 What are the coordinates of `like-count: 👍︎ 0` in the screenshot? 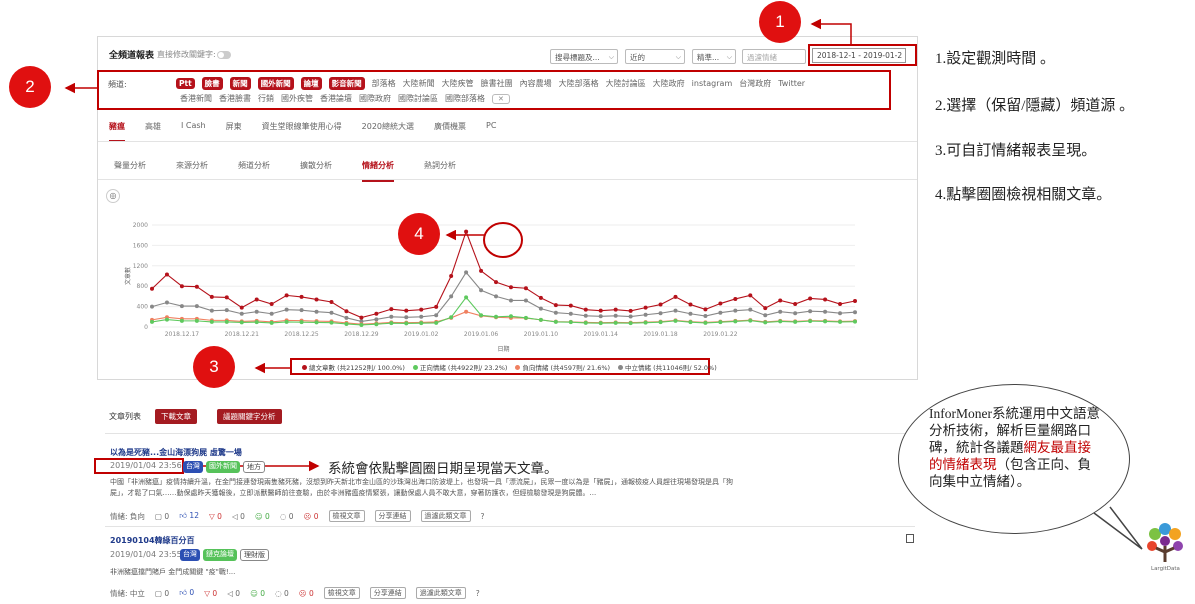 It's located at (187, 592).